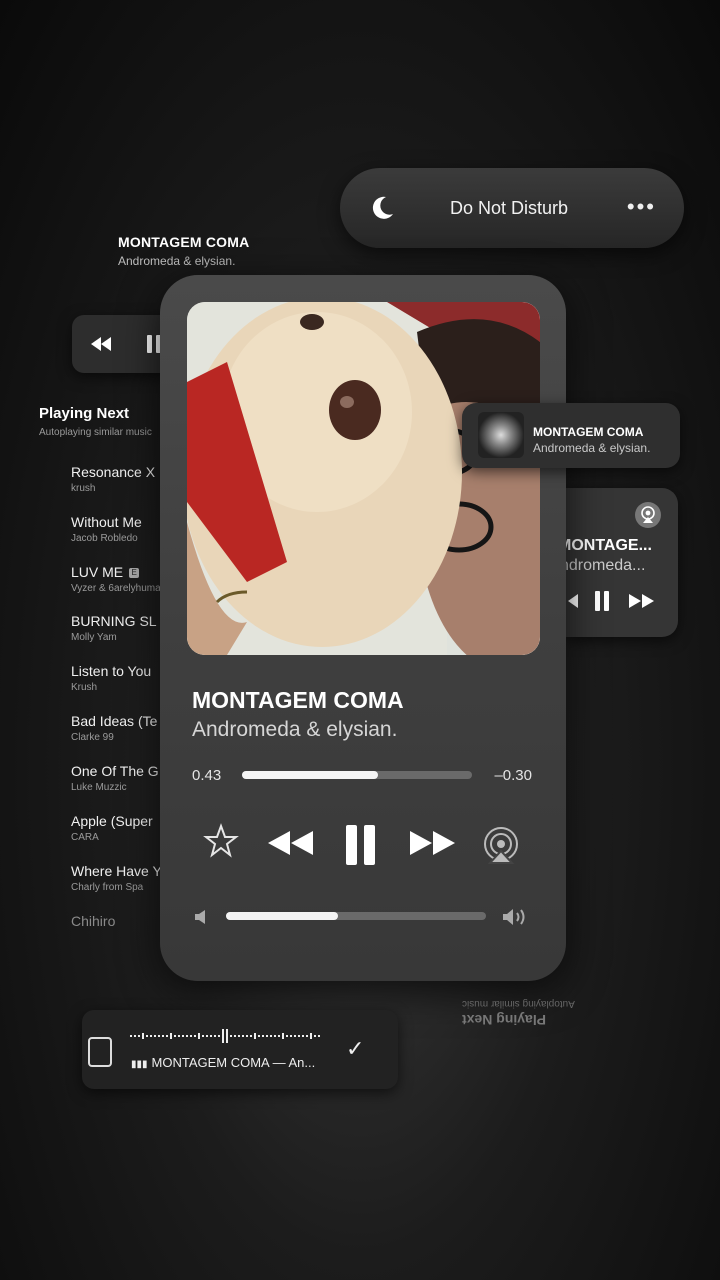 This screenshot has height=1280, width=720. I want to click on do-not-disturb-pill: Do Not Disturb •••, so click(512, 208).